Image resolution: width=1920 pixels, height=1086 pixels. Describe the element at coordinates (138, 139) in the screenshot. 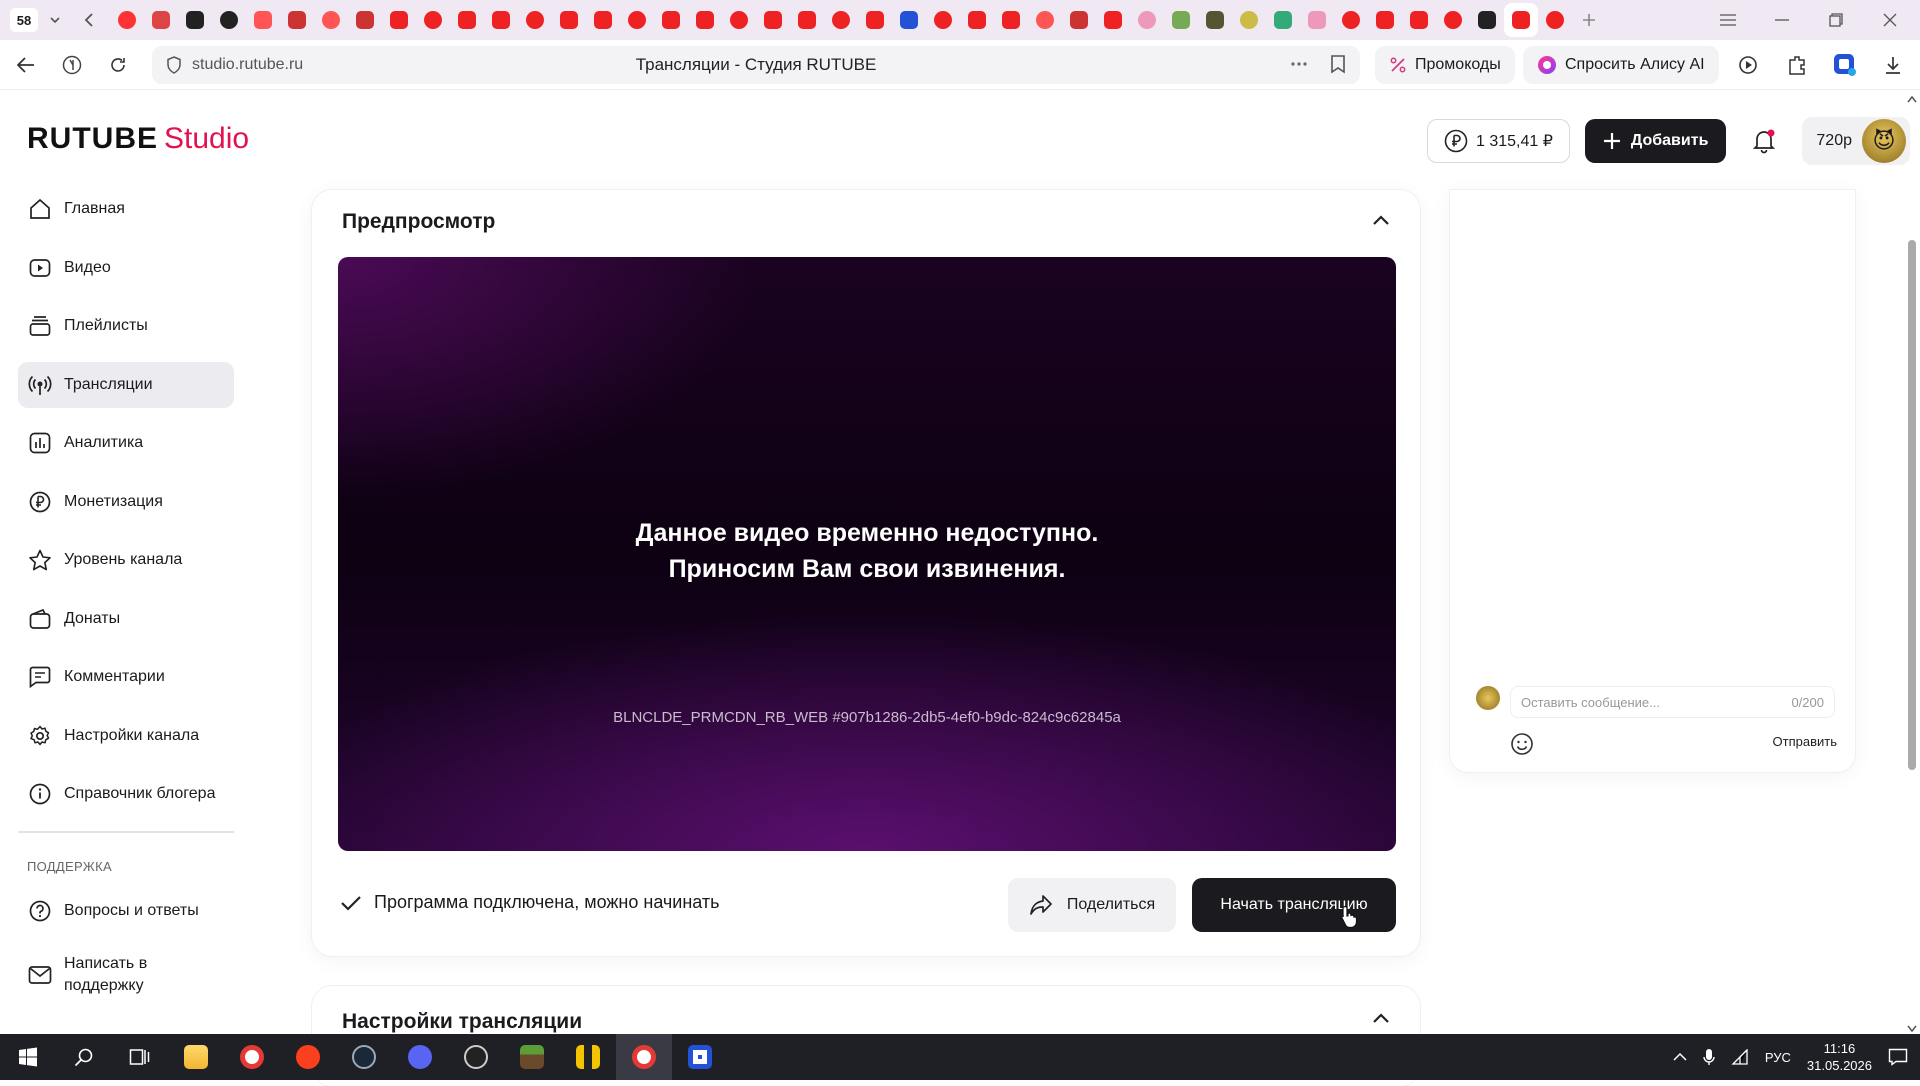

I see `rutube-studio-logo: RUTUBE Studio` at that location.